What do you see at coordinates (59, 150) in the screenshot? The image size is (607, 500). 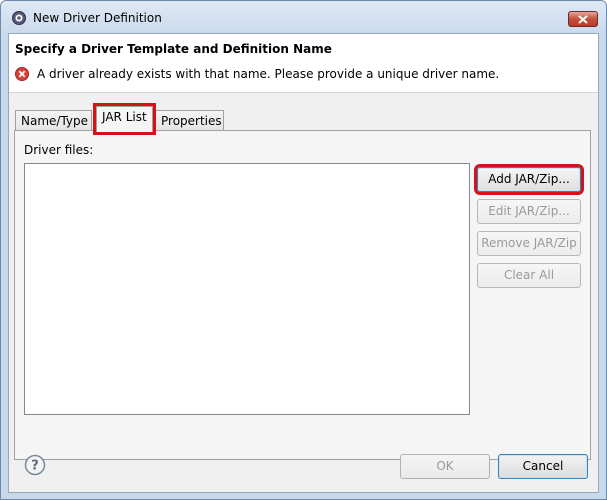 I see `driver-files-label: Driver files:` at bounding box center [59, 150].